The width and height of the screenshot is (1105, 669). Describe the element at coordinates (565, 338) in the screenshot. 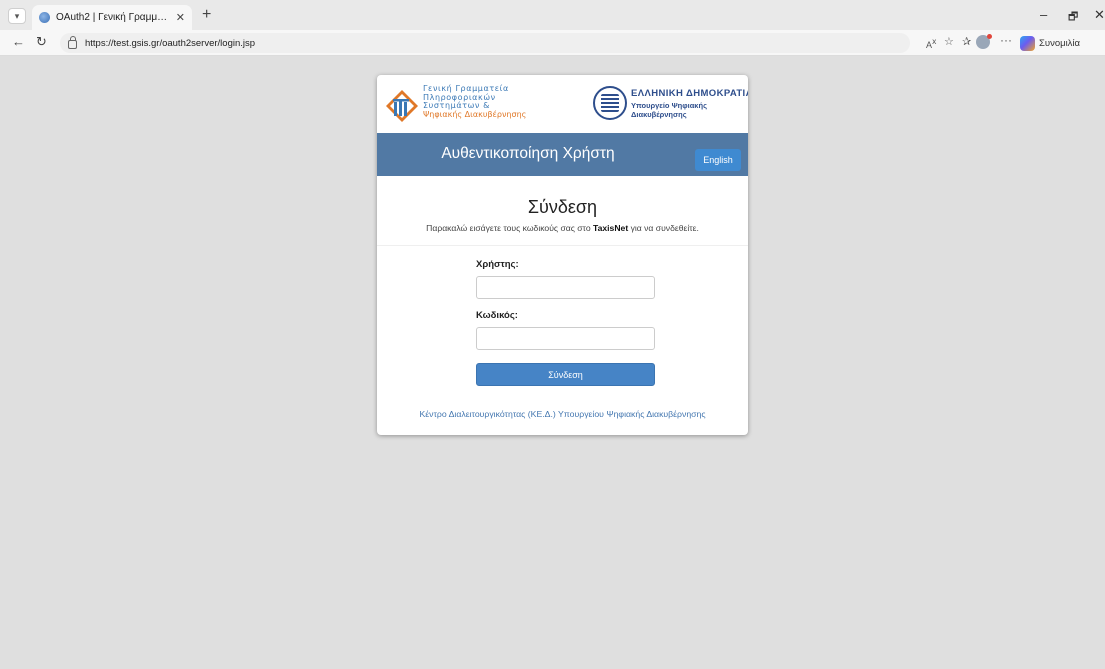

I see `password-input` at that location.